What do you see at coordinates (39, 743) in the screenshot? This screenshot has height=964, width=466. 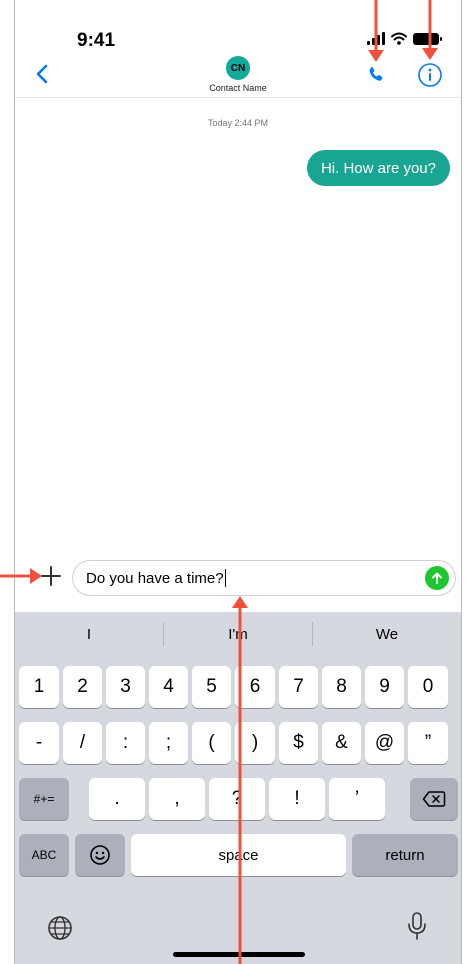 I see `key-hyphen: -` at bounding box center [39, 743].